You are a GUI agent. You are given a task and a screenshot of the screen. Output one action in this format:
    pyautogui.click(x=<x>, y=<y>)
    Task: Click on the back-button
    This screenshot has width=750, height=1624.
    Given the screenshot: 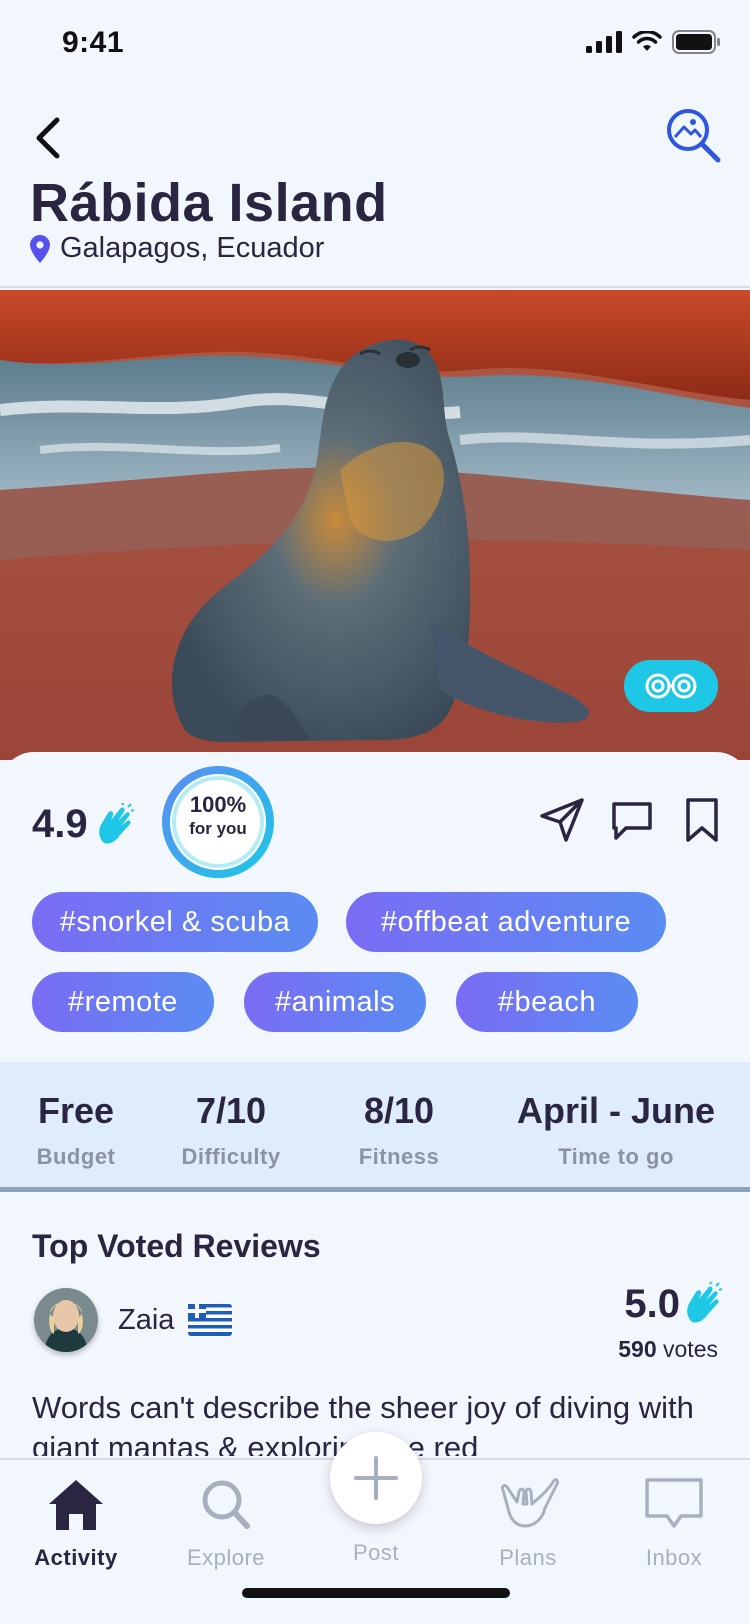 What is the action you would take?
    pyautogui.click(x=48, y=138)
    